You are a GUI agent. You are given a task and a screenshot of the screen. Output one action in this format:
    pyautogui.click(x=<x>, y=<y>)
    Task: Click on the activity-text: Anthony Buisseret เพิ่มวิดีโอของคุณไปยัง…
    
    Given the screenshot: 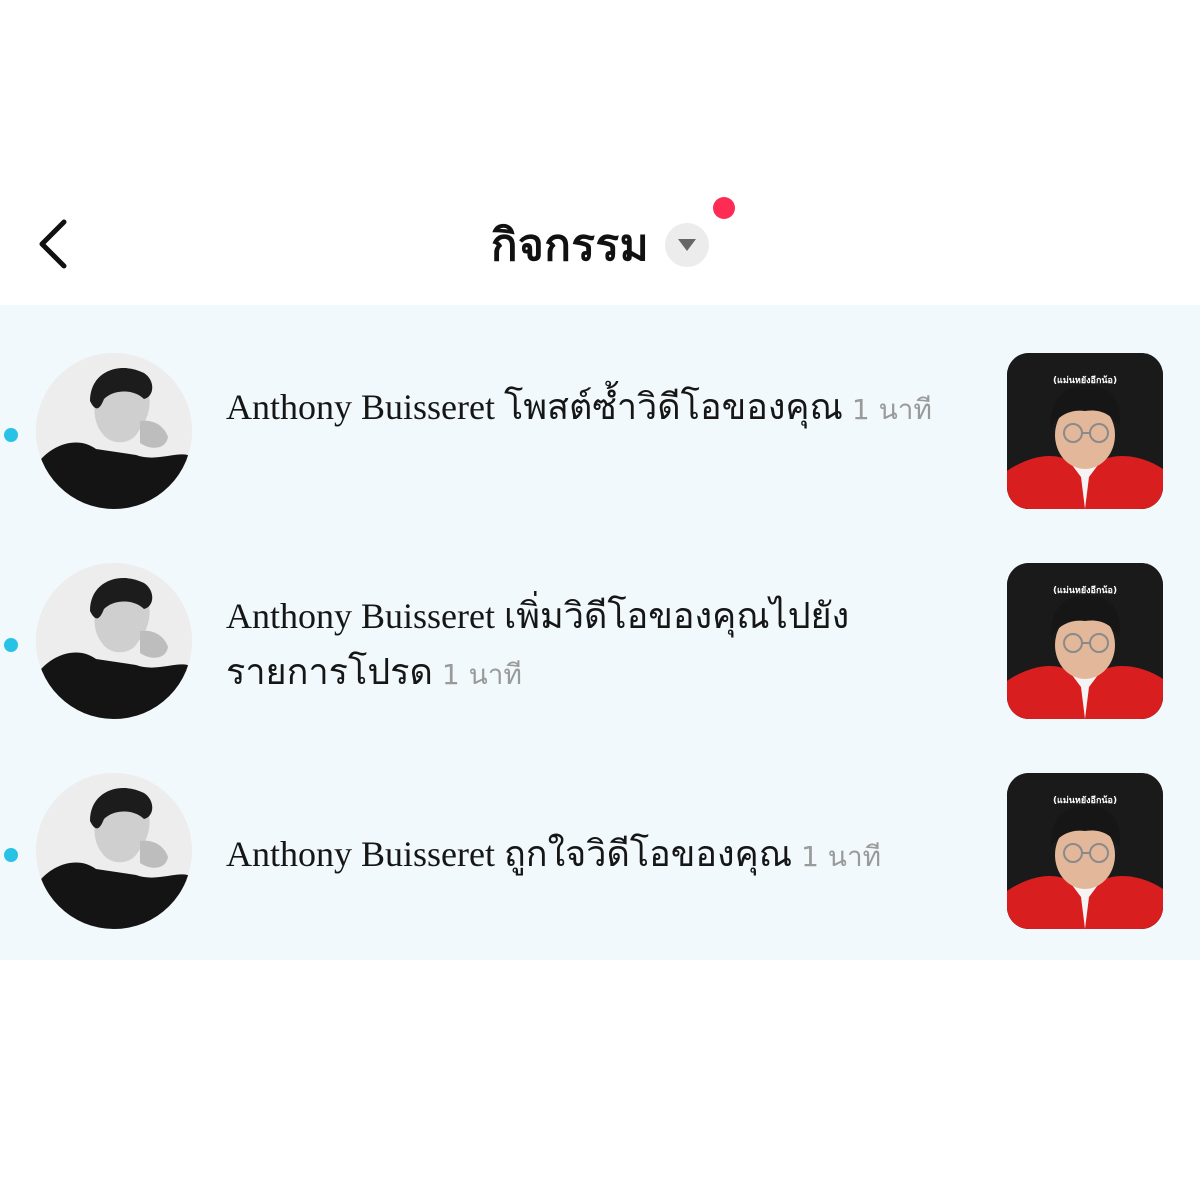 What is the action you would take?
    pyautogui.click(x=596, y=645)
    